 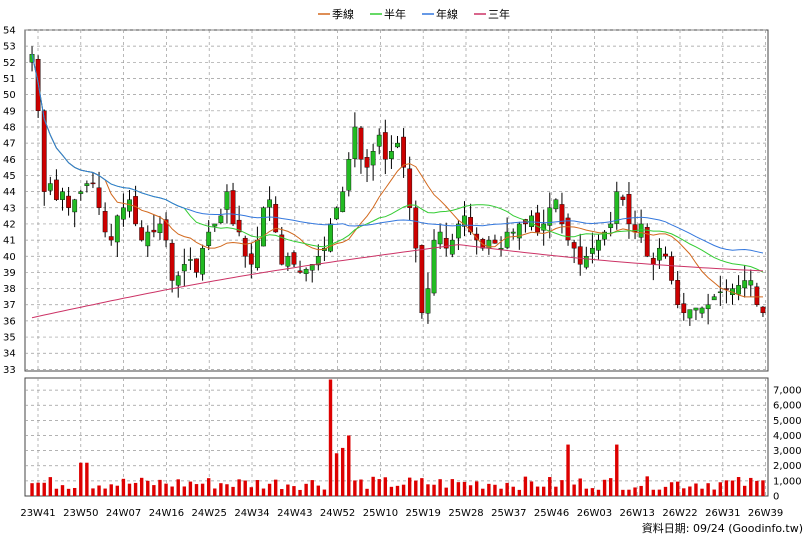 What do you see at coordinates (499, 14) in the screenshot?
I see `legend-label: 三年` at bounding box center [499, 14].